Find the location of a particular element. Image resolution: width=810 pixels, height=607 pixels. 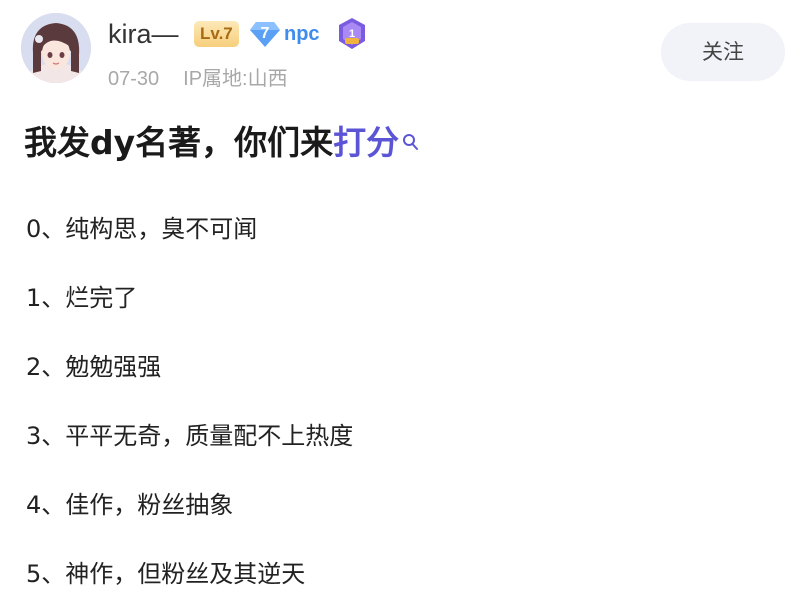

username: kira— is located at coordinates (143, 34).